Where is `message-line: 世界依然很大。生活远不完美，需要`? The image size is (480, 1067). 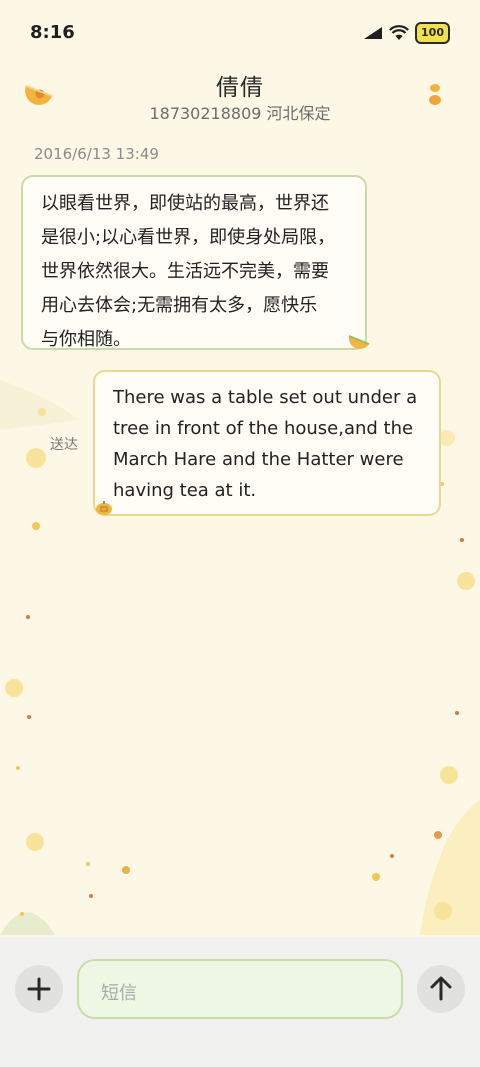 message-line: 世界依然很大。生活远不完美，需要 is located at coordinates (185, 271).